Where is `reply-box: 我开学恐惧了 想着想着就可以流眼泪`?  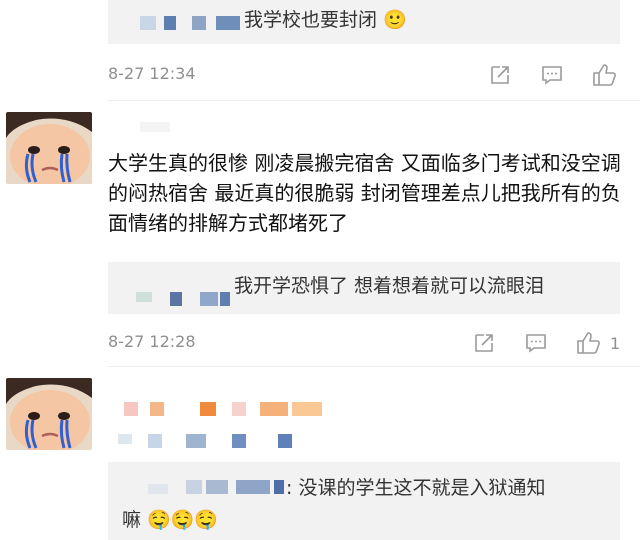 reply-box: 我开学恐惧了 想着想着就可以流眼泪 is located at coordinates (364, 288).